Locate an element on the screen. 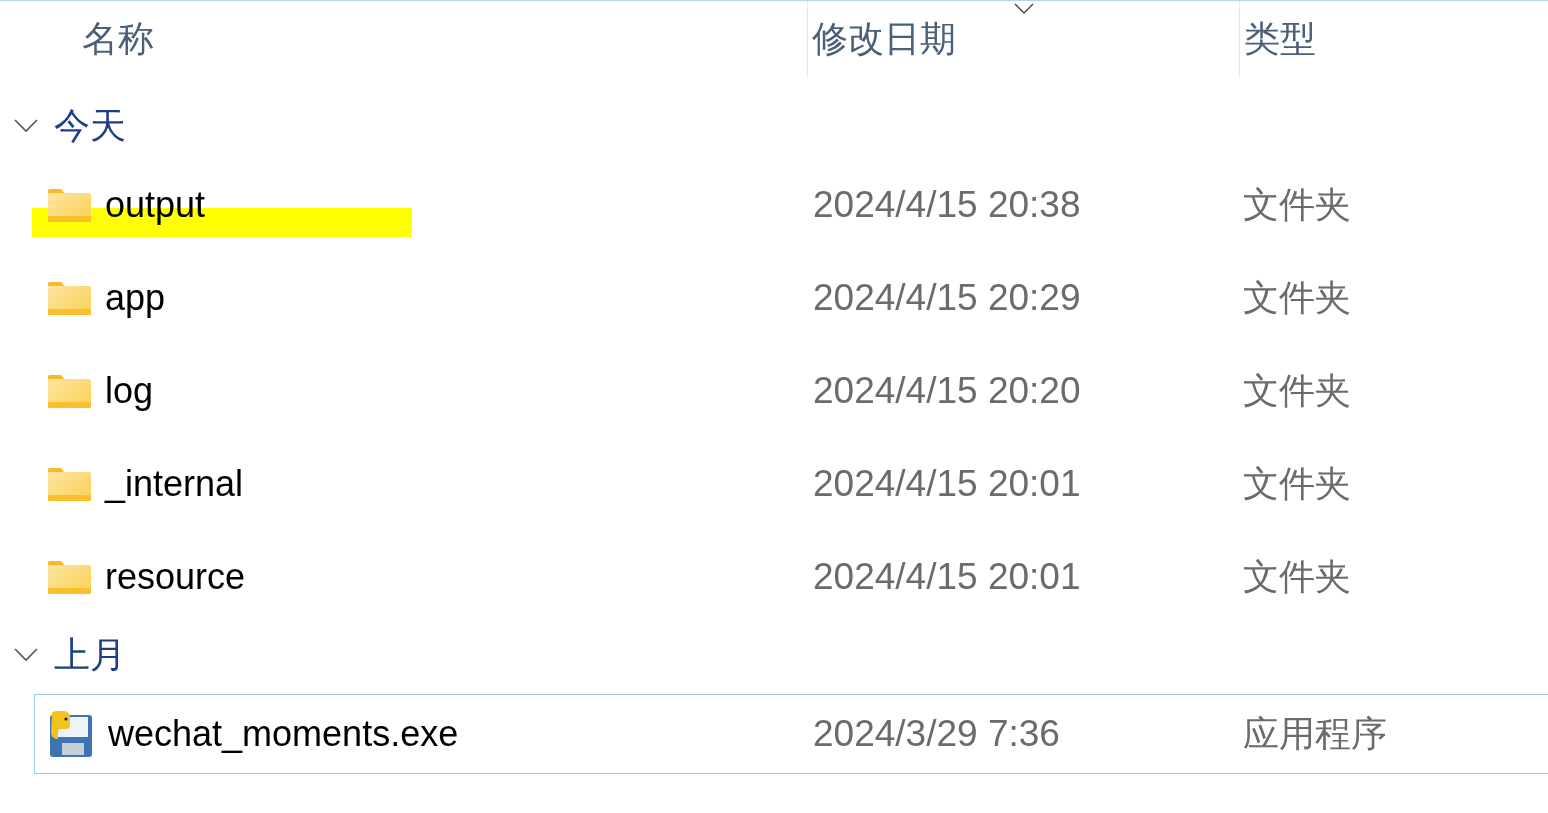  modified-date: 2024/4/15 20:38 is located at coordinates (947, 205).